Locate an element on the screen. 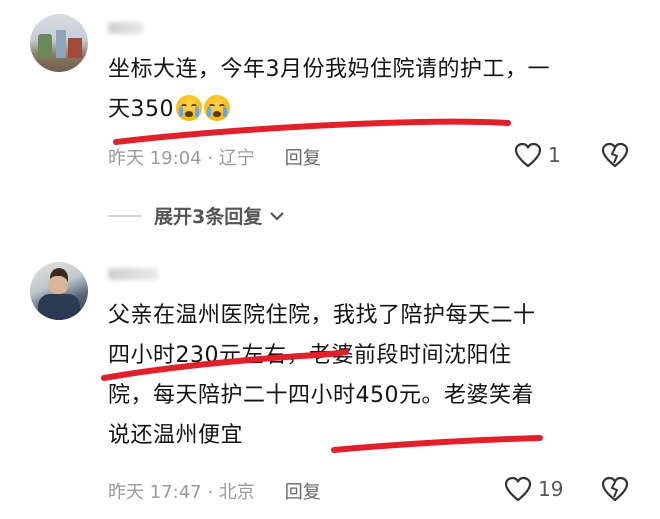 The width and height of the screenshot is (660, 519). like-count: 1 is located at coordinates (554, 155).